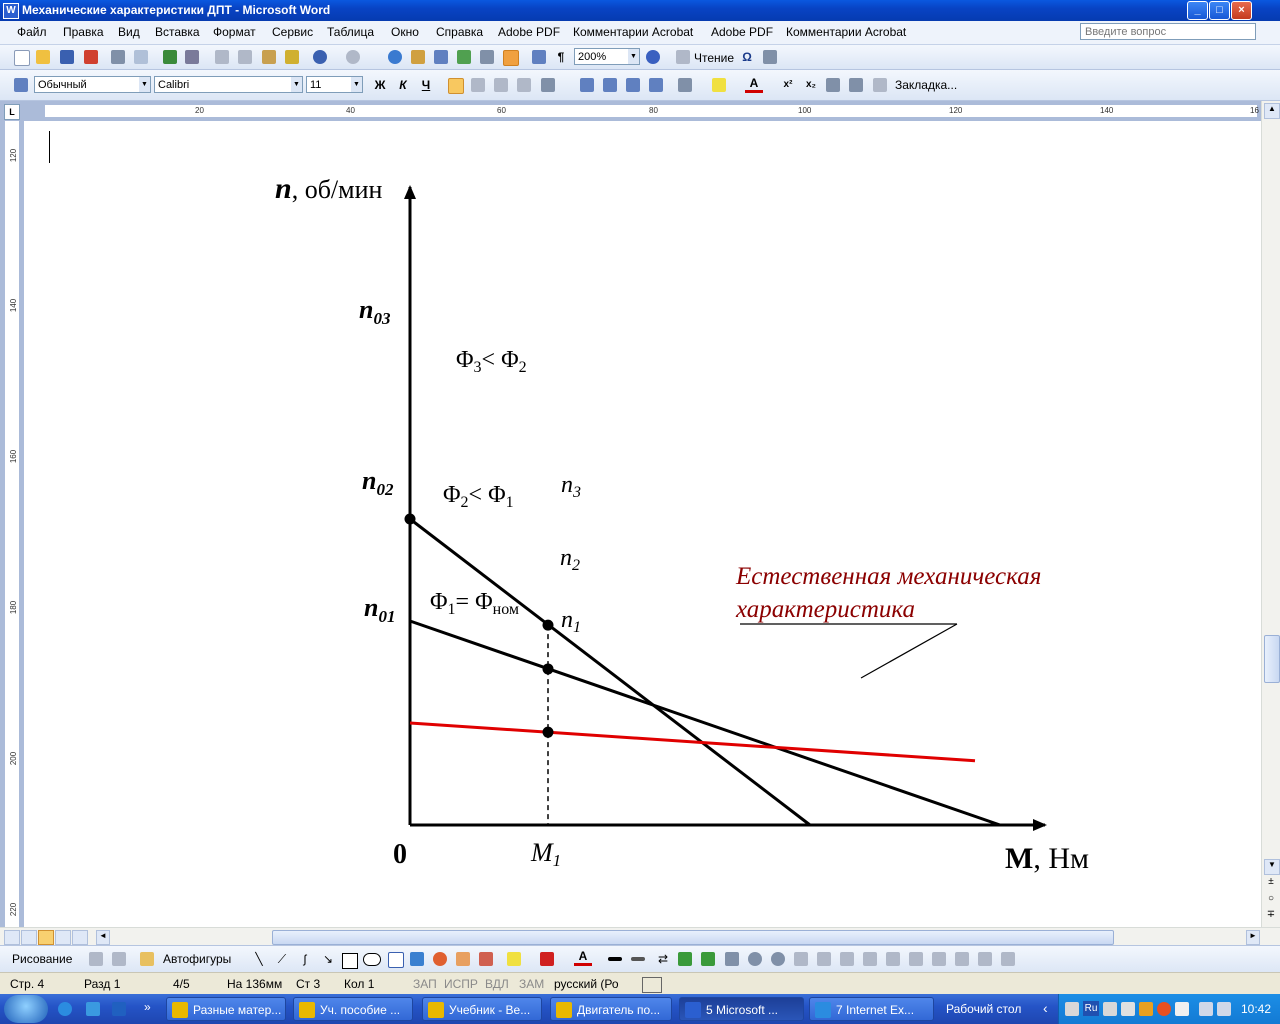 This screenshot has height=1024, width=1280. What do you see at coordinates (1272, 111) in the screenshot?
I see `scroll-up-icon: ▲` at bounding box center [1272, 111].